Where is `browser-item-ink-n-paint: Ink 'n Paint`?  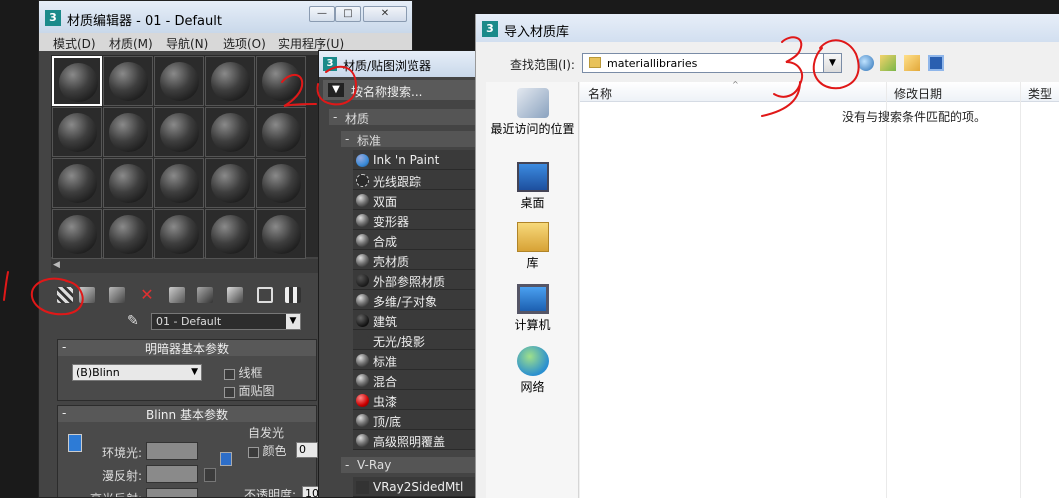
browser-item-ink-n-paint: Ink 'n Paint is located at coordinates (415, 160).